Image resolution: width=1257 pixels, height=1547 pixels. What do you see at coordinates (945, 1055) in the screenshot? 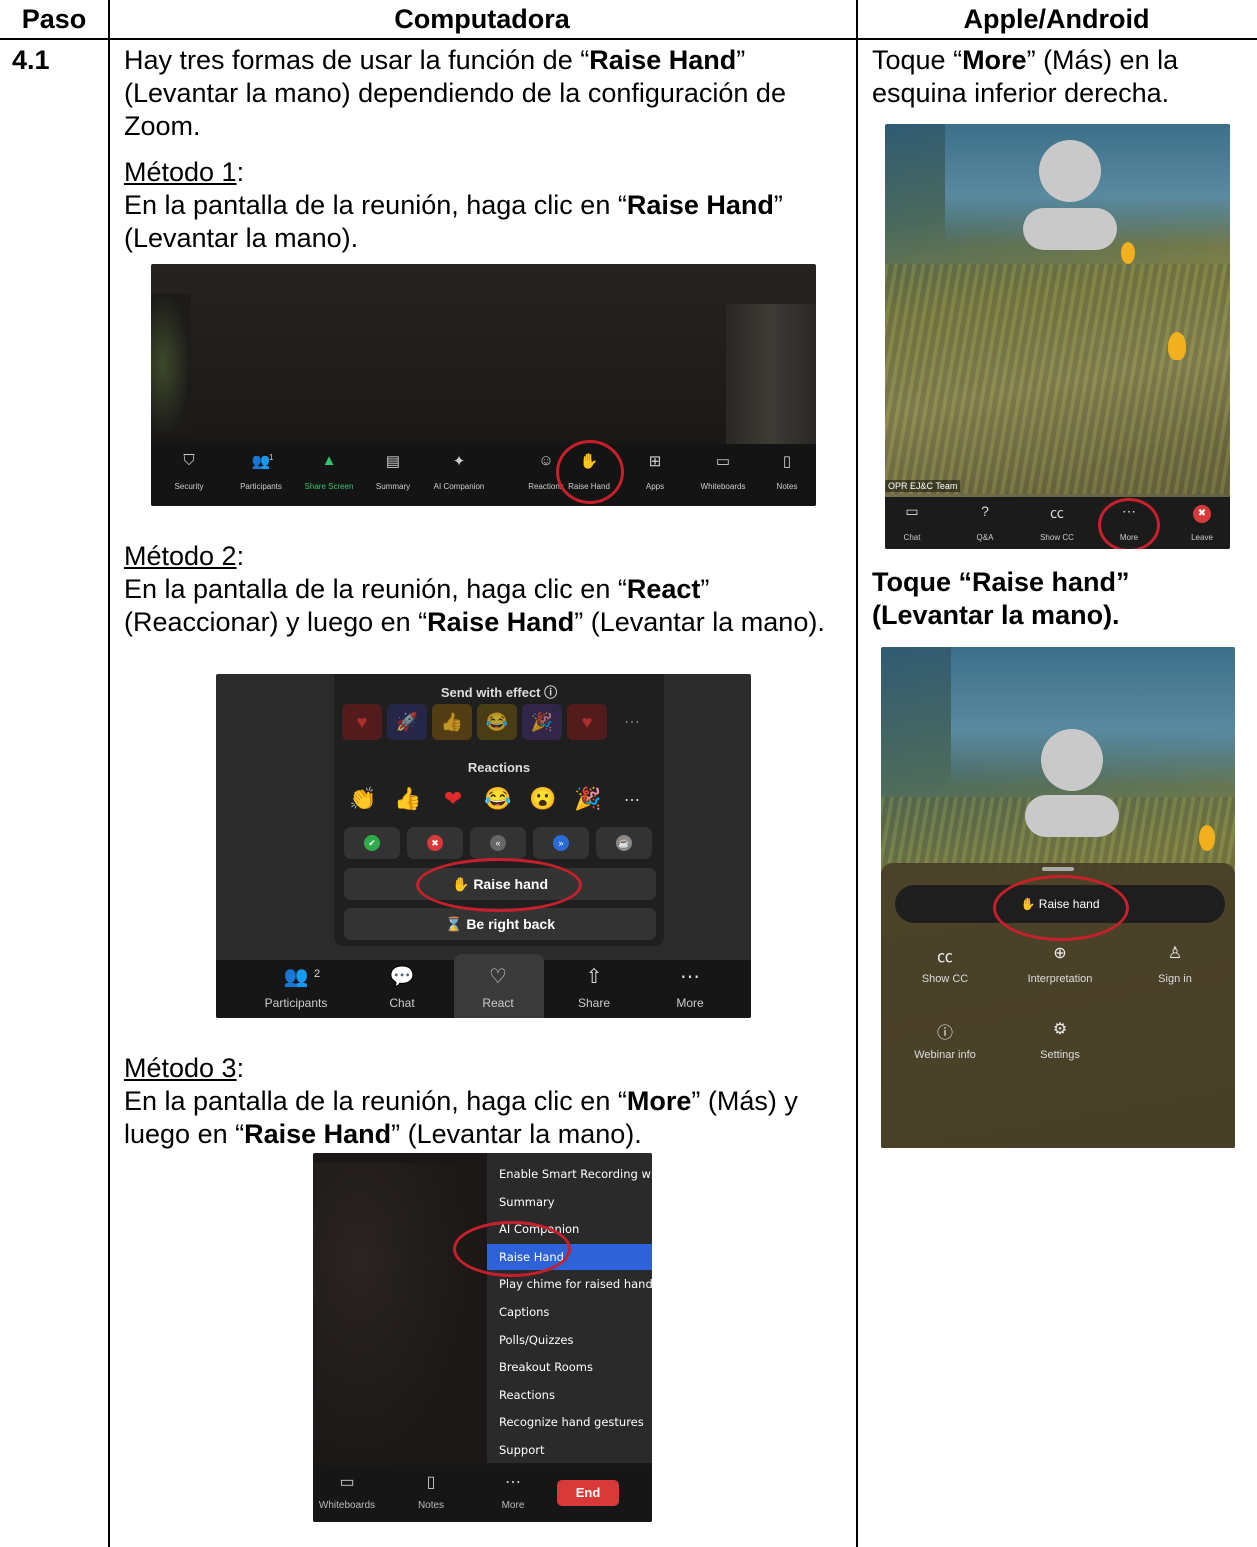
I see `sheet-item-webinar-info: Webinar info` at bounding box center [945, 1055].